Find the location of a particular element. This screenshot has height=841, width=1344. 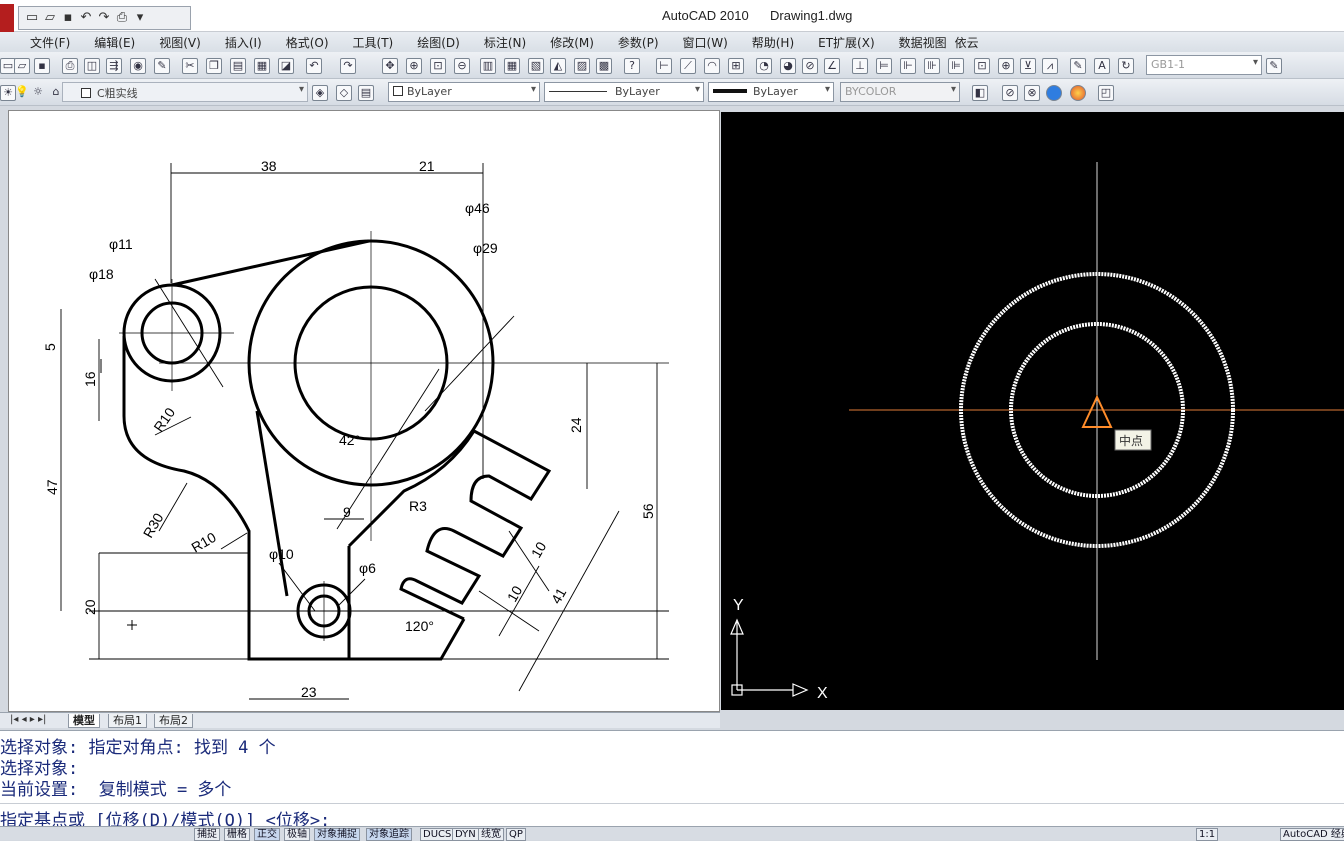

menu-dataview: 数据视图 is located at coordinates (923, 42).